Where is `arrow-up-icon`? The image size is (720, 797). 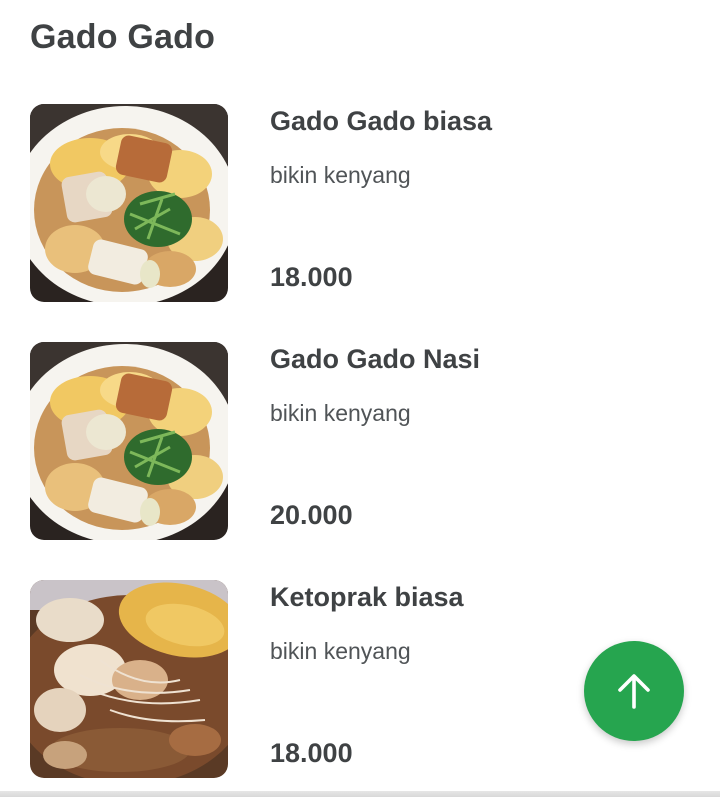
arrow-up-icon is located at coordinates (634, 691).